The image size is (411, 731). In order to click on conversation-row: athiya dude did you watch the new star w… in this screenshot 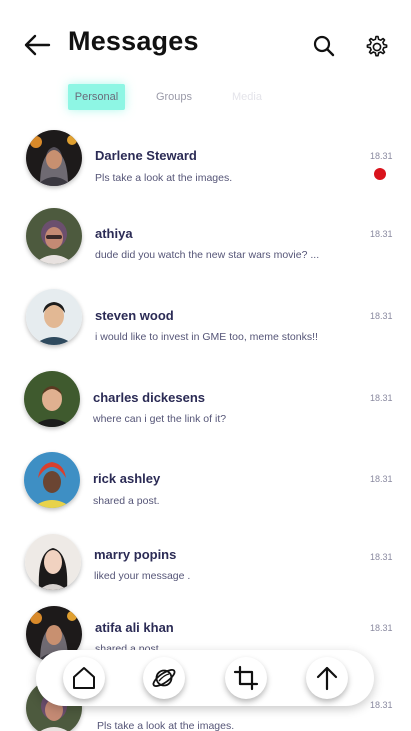, I will do `click(205, 241)`.